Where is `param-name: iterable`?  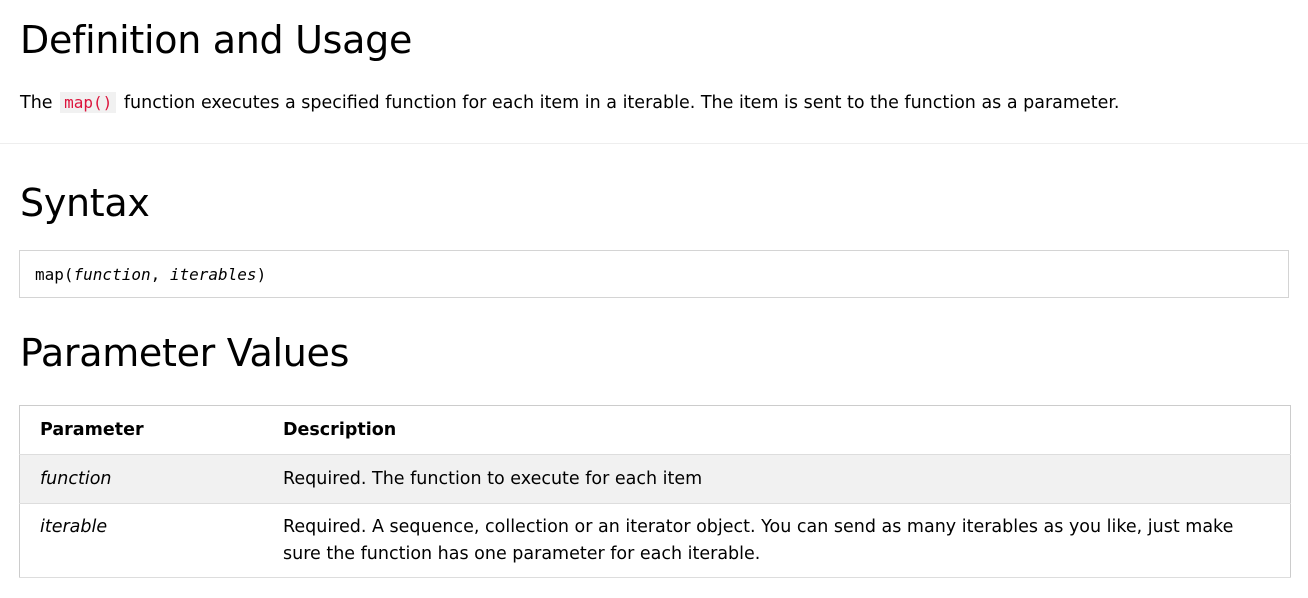 param-name: iterable is located at coordinates (74, 527).